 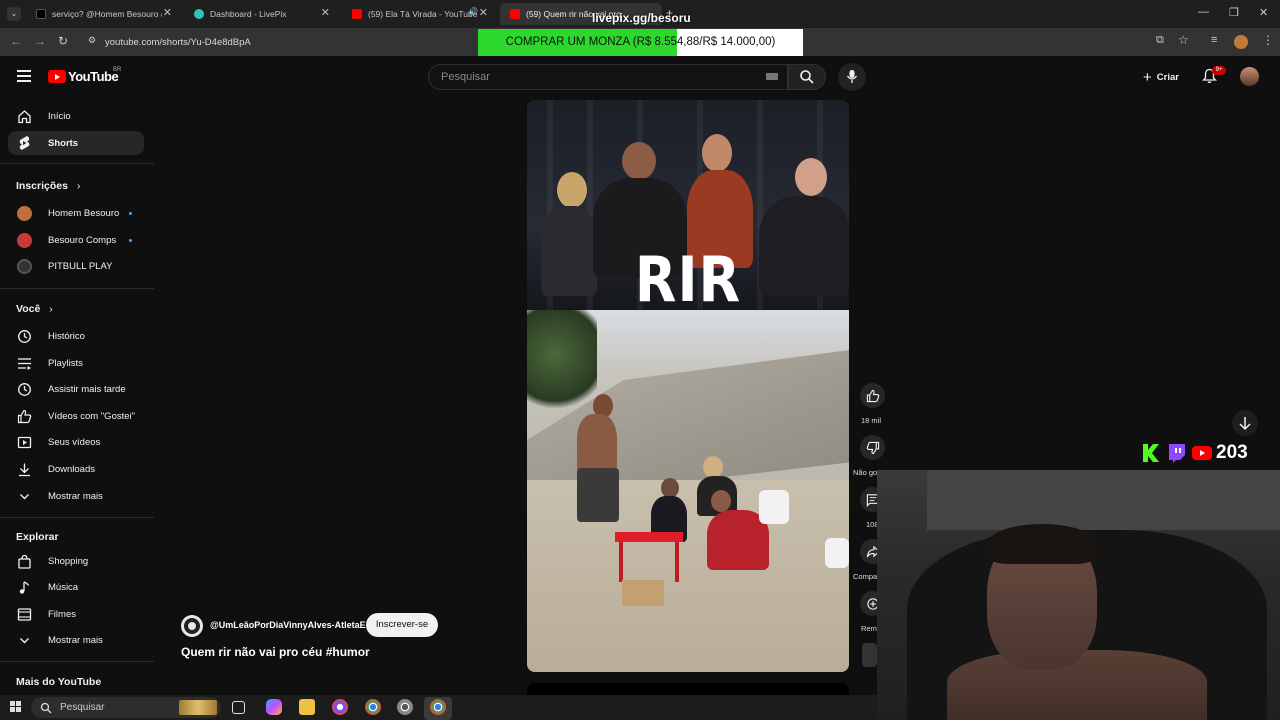 What do you see at coordinates (16, 41) in the screenshot?
I see `back-arrow-icon: ←` at bounding box center [16, 41].